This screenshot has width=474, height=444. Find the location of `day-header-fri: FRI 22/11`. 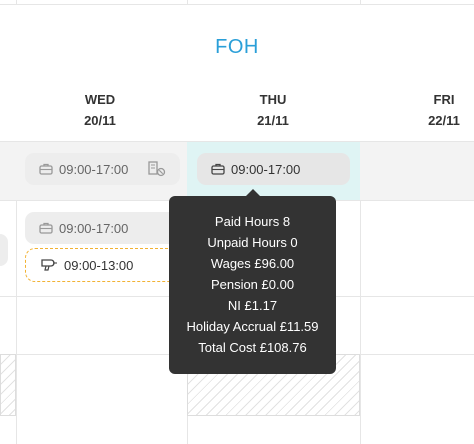

day-header-fri: FRI 22/11 is located at coordinates (439, 111).